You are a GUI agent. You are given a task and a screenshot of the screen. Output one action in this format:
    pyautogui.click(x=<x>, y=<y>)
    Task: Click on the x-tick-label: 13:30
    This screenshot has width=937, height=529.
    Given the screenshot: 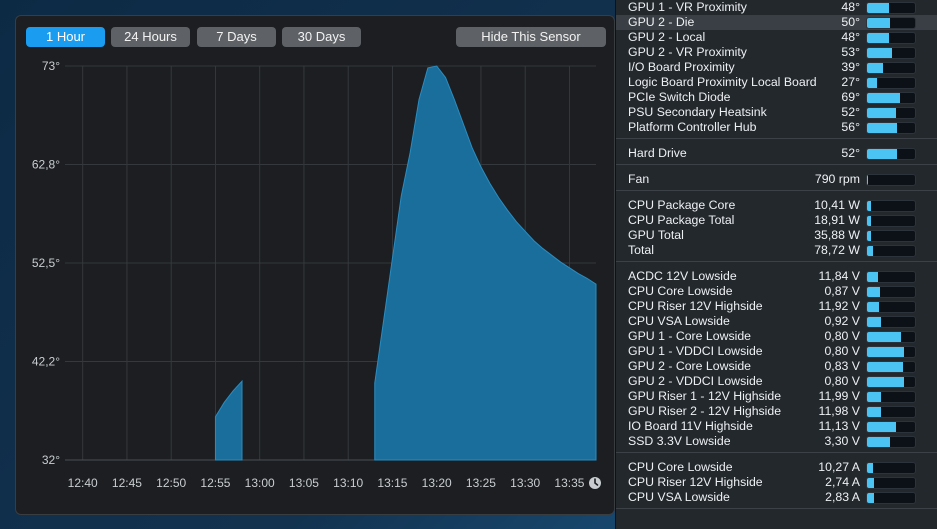 What is the action you would take?
    pyautogui.click(x=525, y=483)
    